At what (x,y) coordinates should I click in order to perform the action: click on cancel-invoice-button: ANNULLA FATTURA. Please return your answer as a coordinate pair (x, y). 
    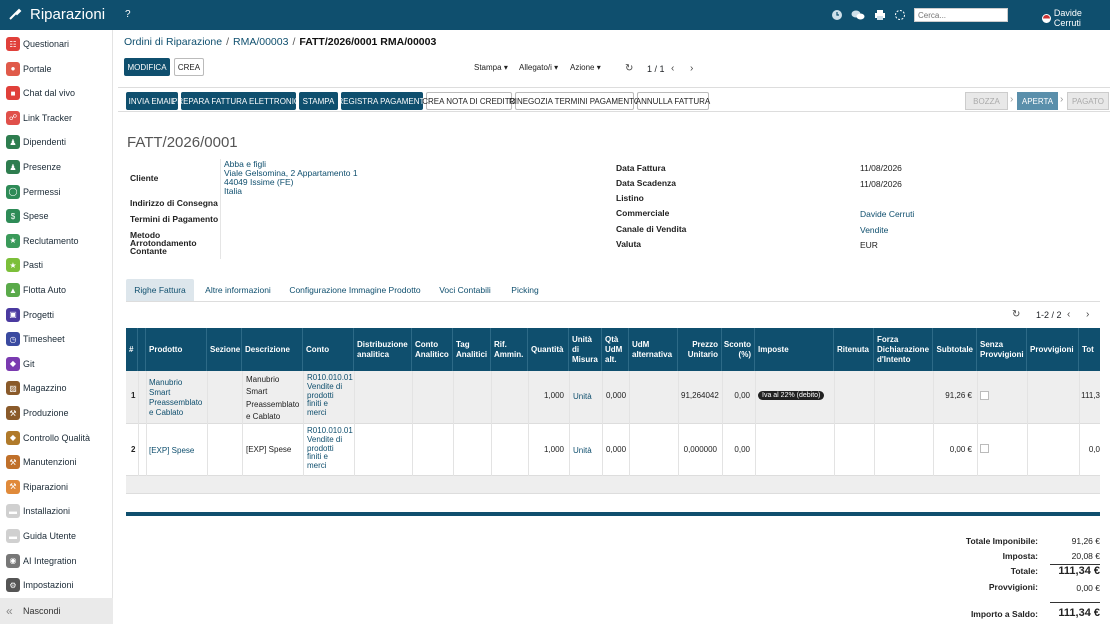
    Looking at the image, I should click on (673, 101).